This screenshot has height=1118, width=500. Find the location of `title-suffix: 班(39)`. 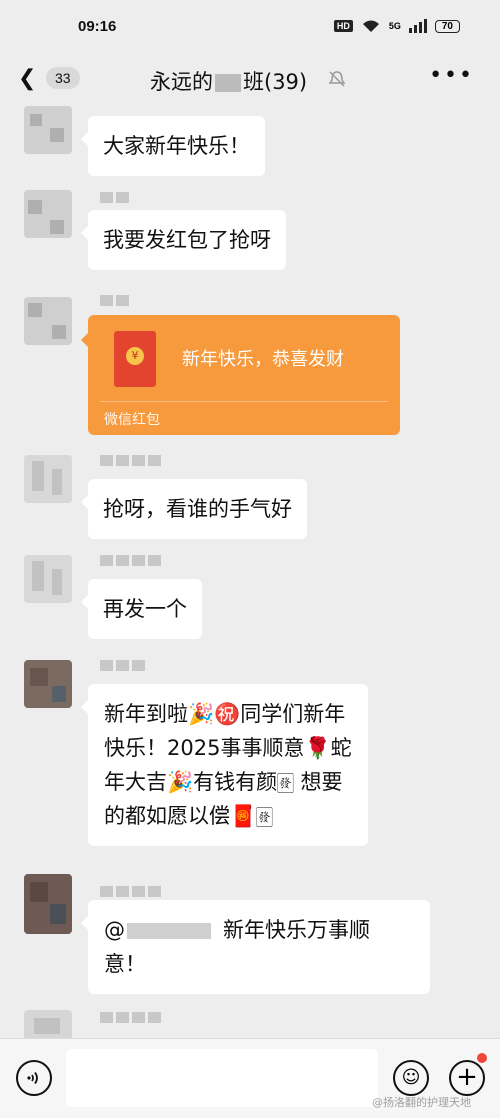

title-suffix: 班(39) is located at coordinates (275, 82).